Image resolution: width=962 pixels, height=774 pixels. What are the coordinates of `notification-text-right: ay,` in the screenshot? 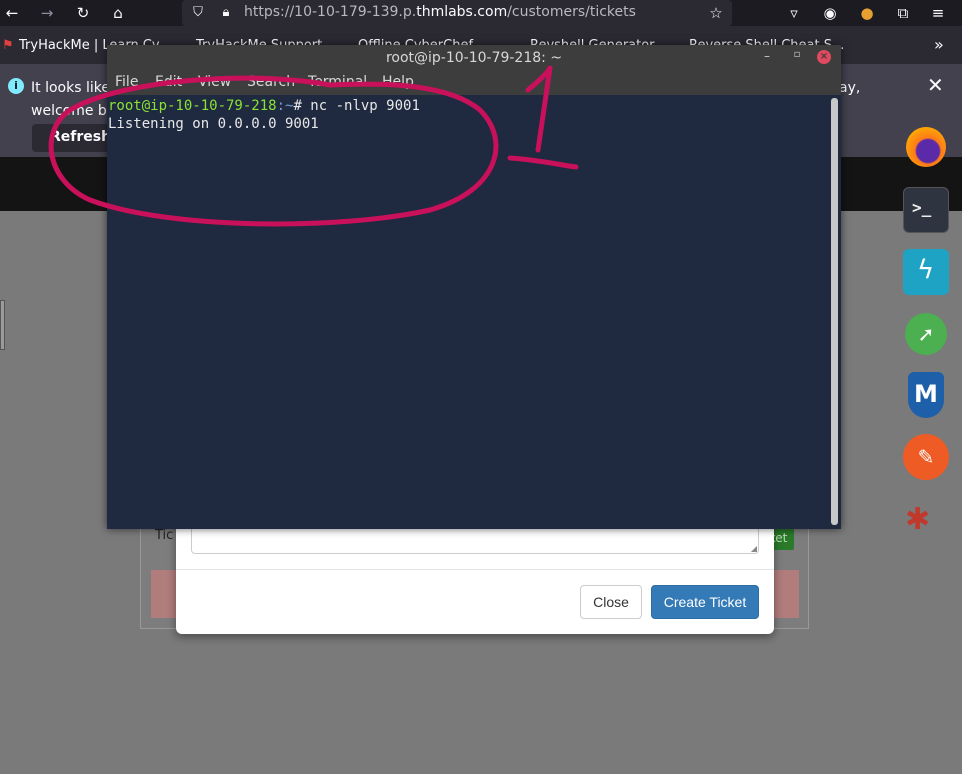 It's located at (850, 88).